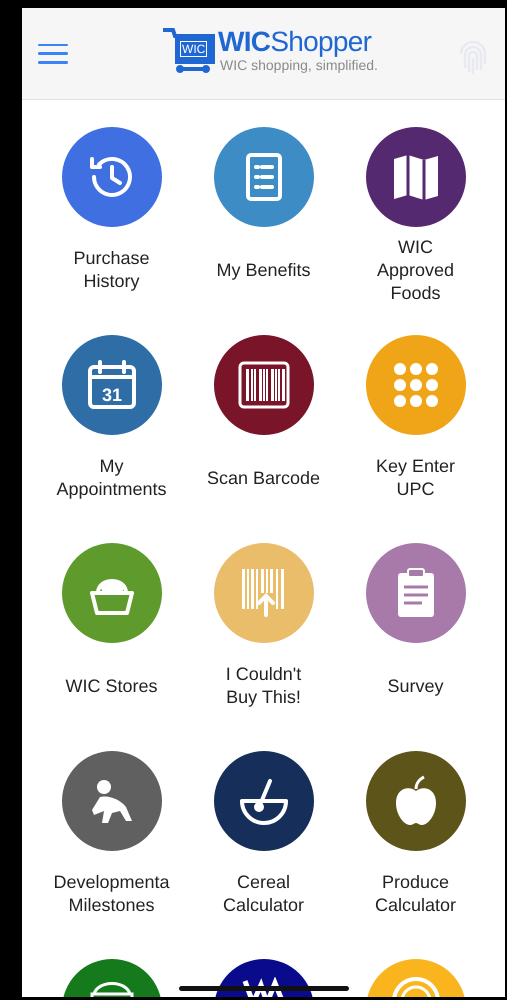 The height and width of the screenshot is (1000, 507). What do you see at coordinates (111, 894) in the screenshot?
I see `feature-label: Developmenta Milestones` at bounding box center [111, 894].